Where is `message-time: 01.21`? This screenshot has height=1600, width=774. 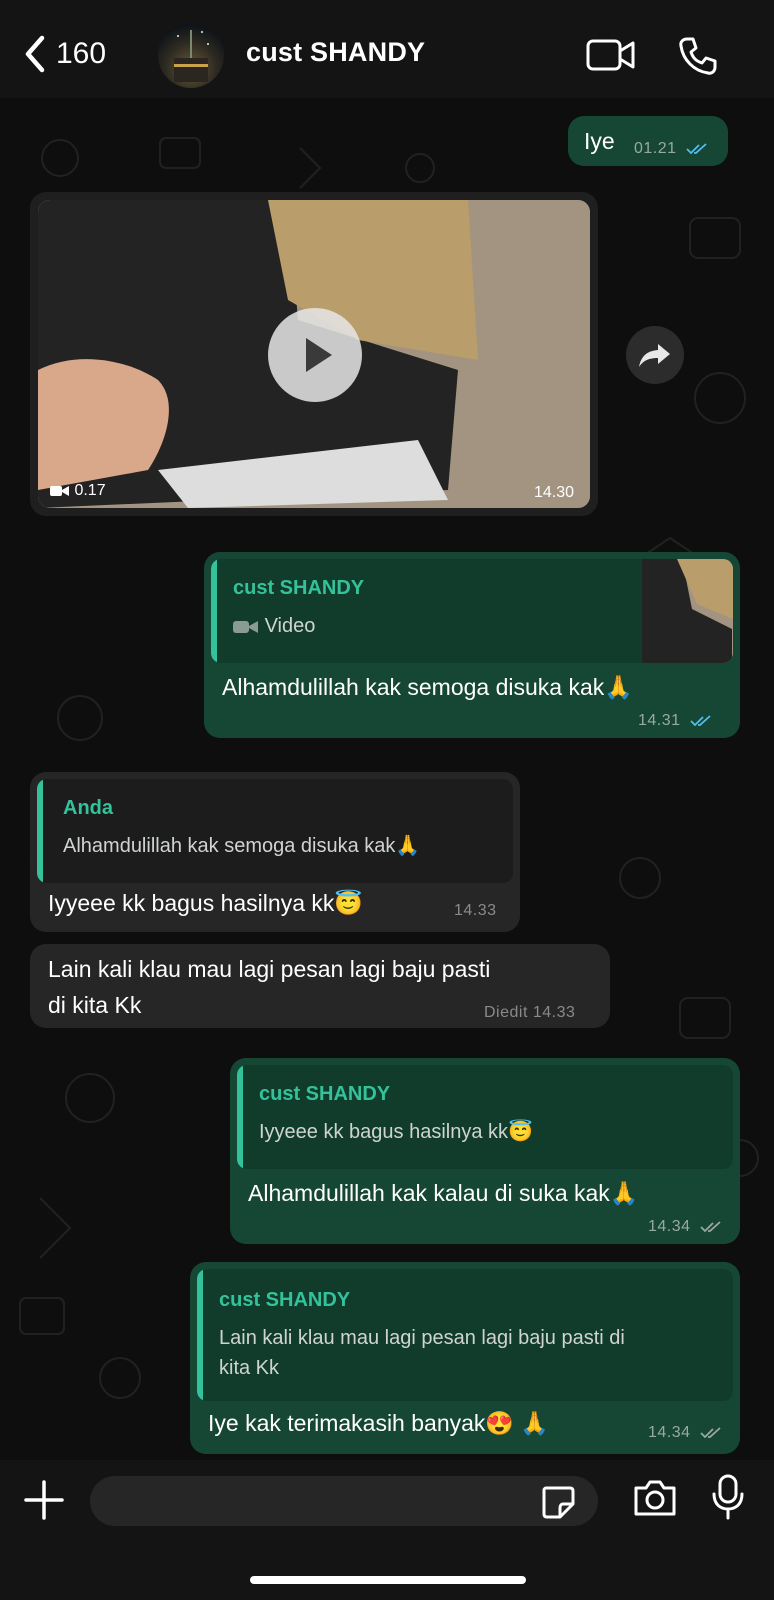 message-time: 01.21 is located at coordinates (671, 149).